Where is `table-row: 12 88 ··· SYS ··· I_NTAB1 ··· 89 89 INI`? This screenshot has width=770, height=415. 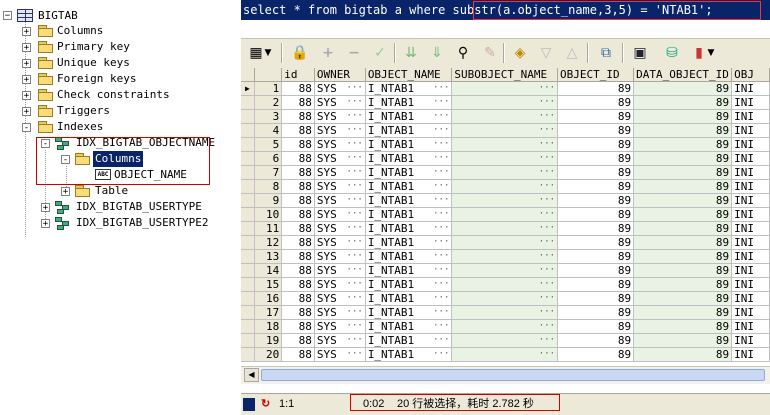 table-row: 12 88 ··· SYS ··· I_NTAB1 ··· 89 89 INI is located at coordinates (505, 242).